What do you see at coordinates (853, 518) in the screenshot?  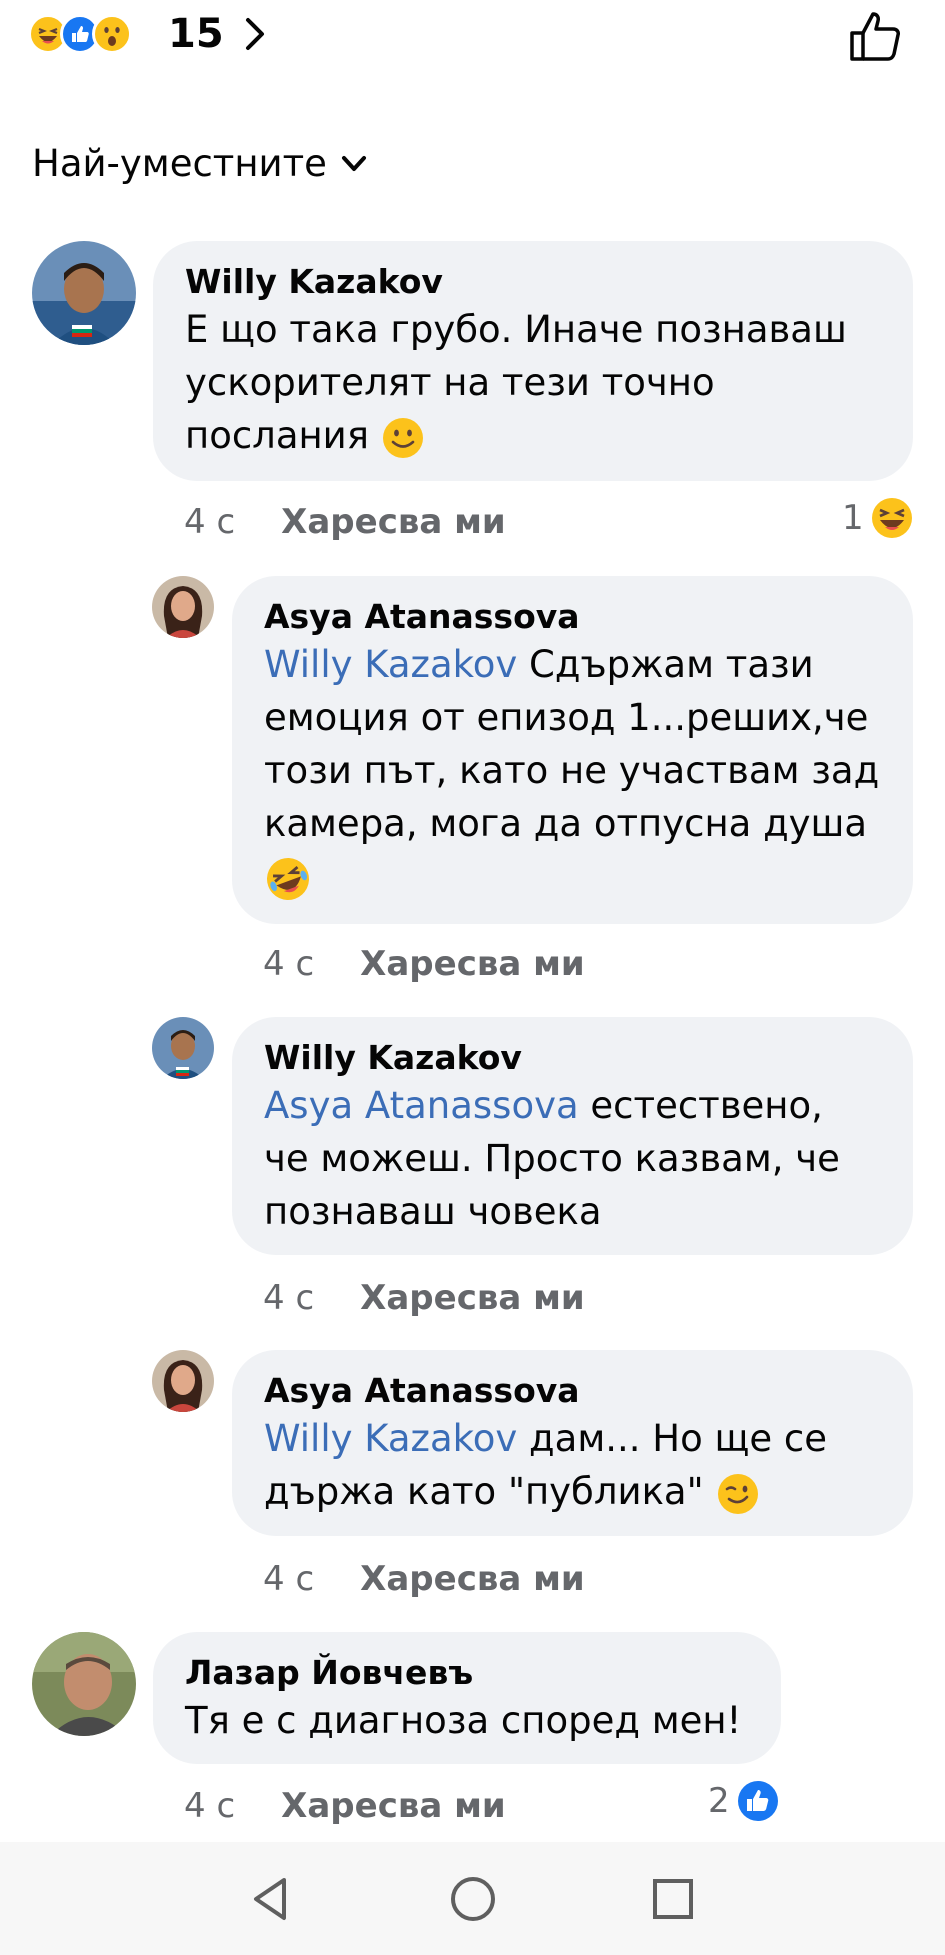 I see `reaction-count: 1` at bounding box center [853, 518].